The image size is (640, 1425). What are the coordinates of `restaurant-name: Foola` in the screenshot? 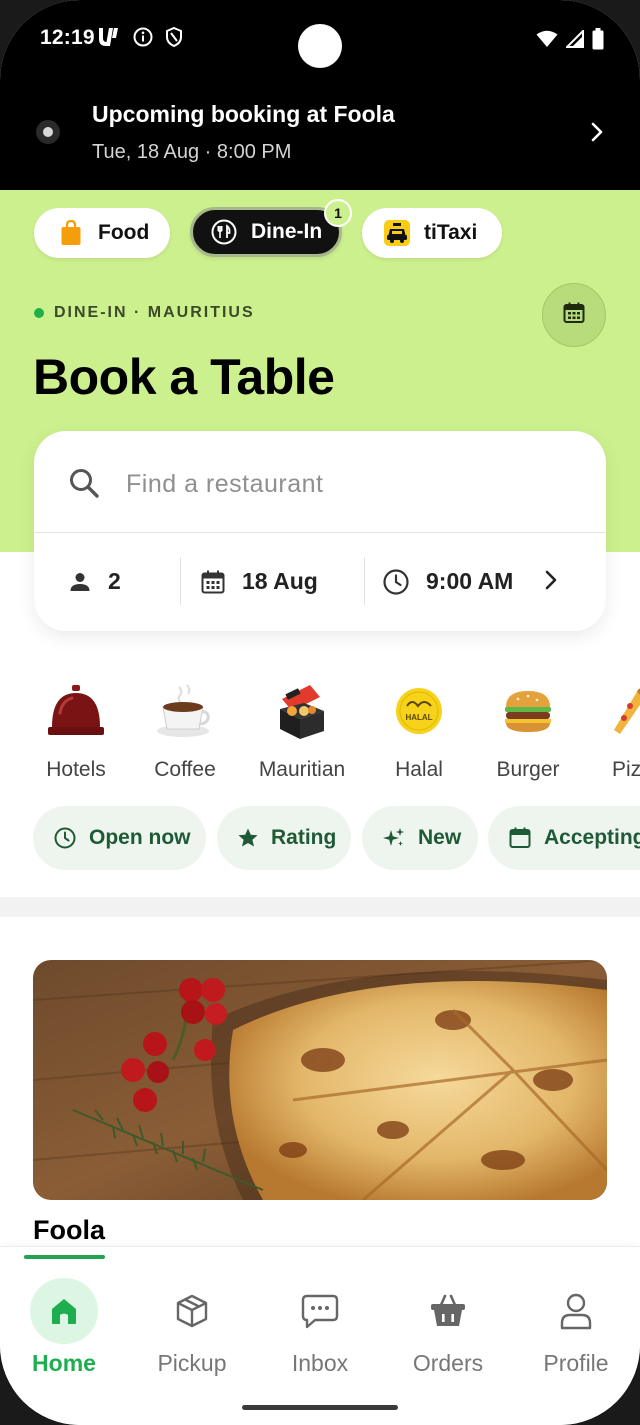 It's located at (69, 1230).